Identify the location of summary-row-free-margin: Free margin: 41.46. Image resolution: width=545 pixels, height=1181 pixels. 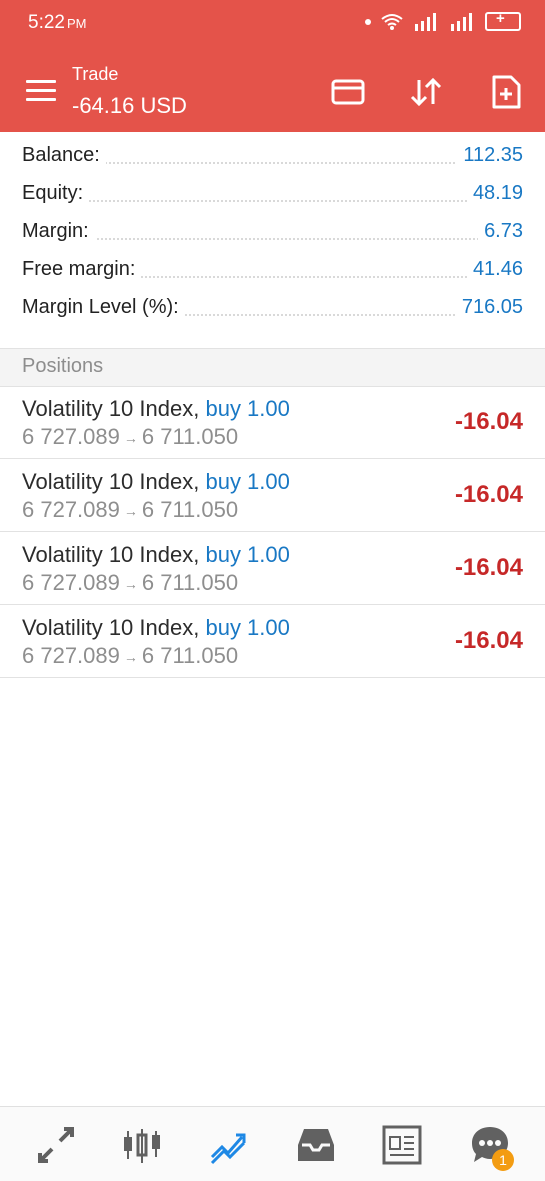
(272, 265).